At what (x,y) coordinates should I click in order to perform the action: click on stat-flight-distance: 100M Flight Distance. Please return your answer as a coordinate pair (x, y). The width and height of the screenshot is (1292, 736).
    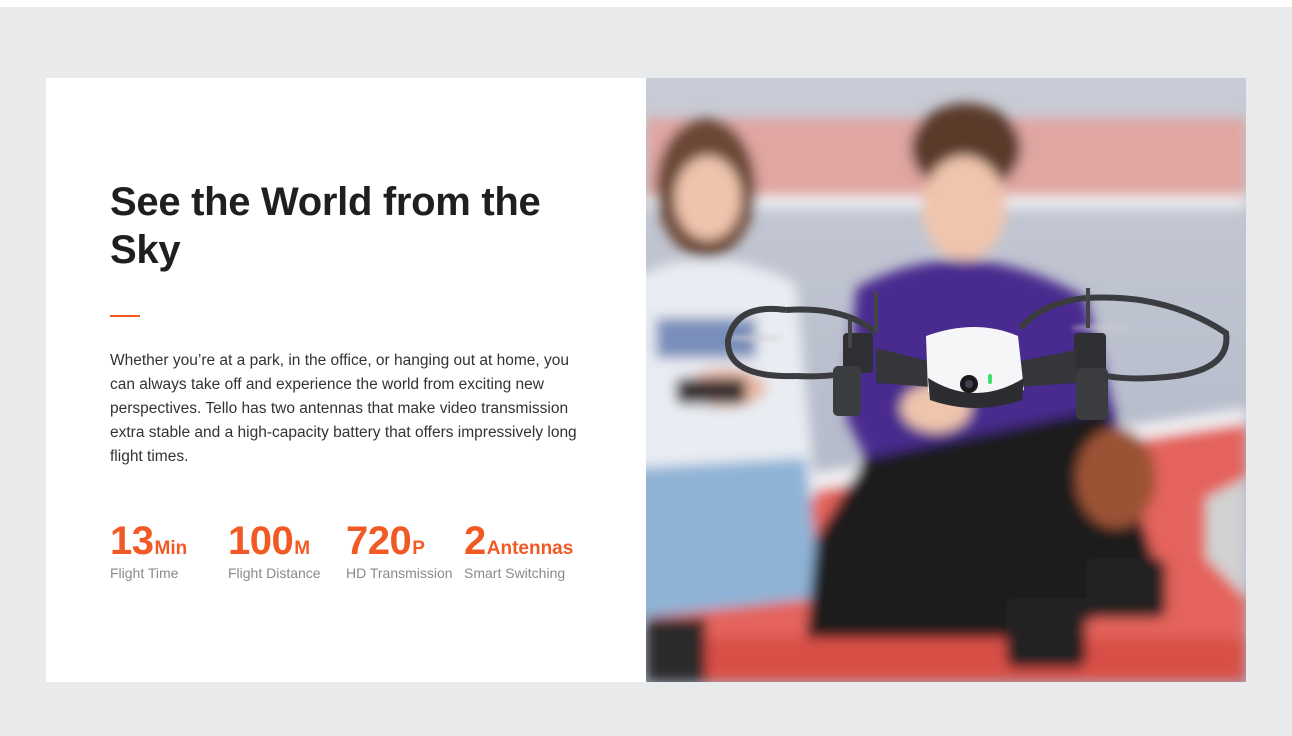
    Looking at the image, I should click on (274, 549).